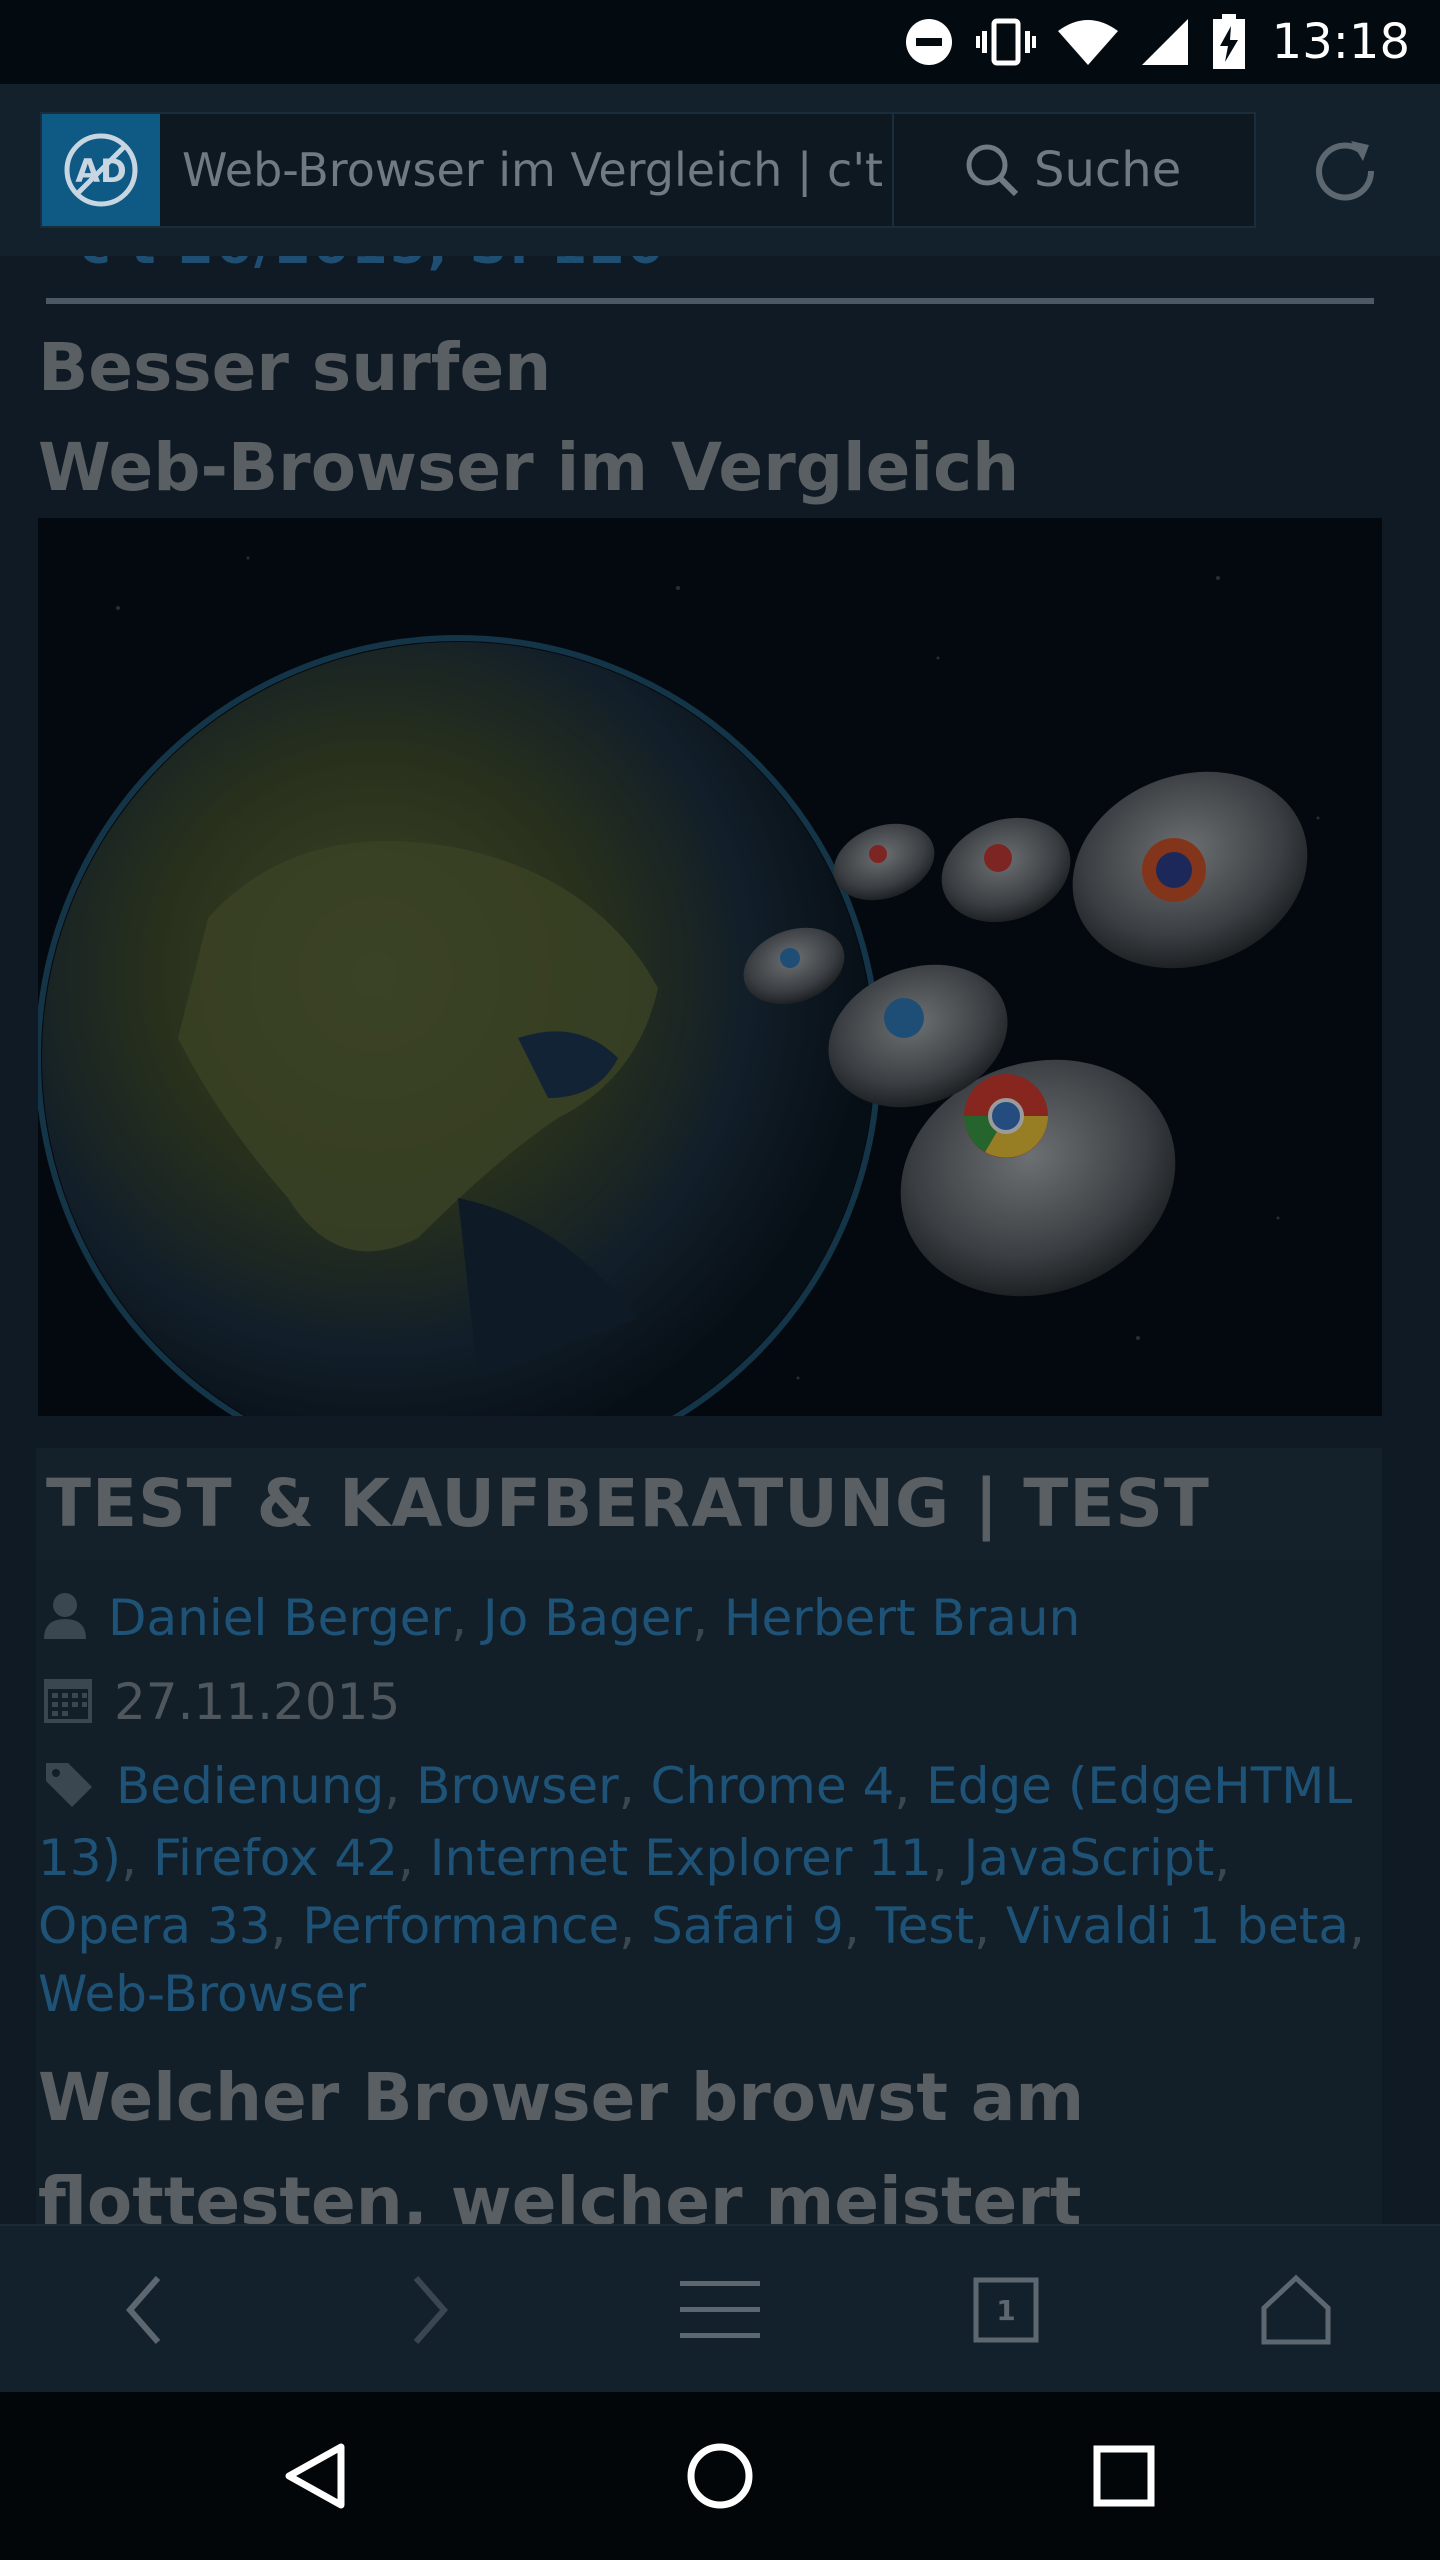  I want to click on do-not-disturb-icon, so click(928, 42).